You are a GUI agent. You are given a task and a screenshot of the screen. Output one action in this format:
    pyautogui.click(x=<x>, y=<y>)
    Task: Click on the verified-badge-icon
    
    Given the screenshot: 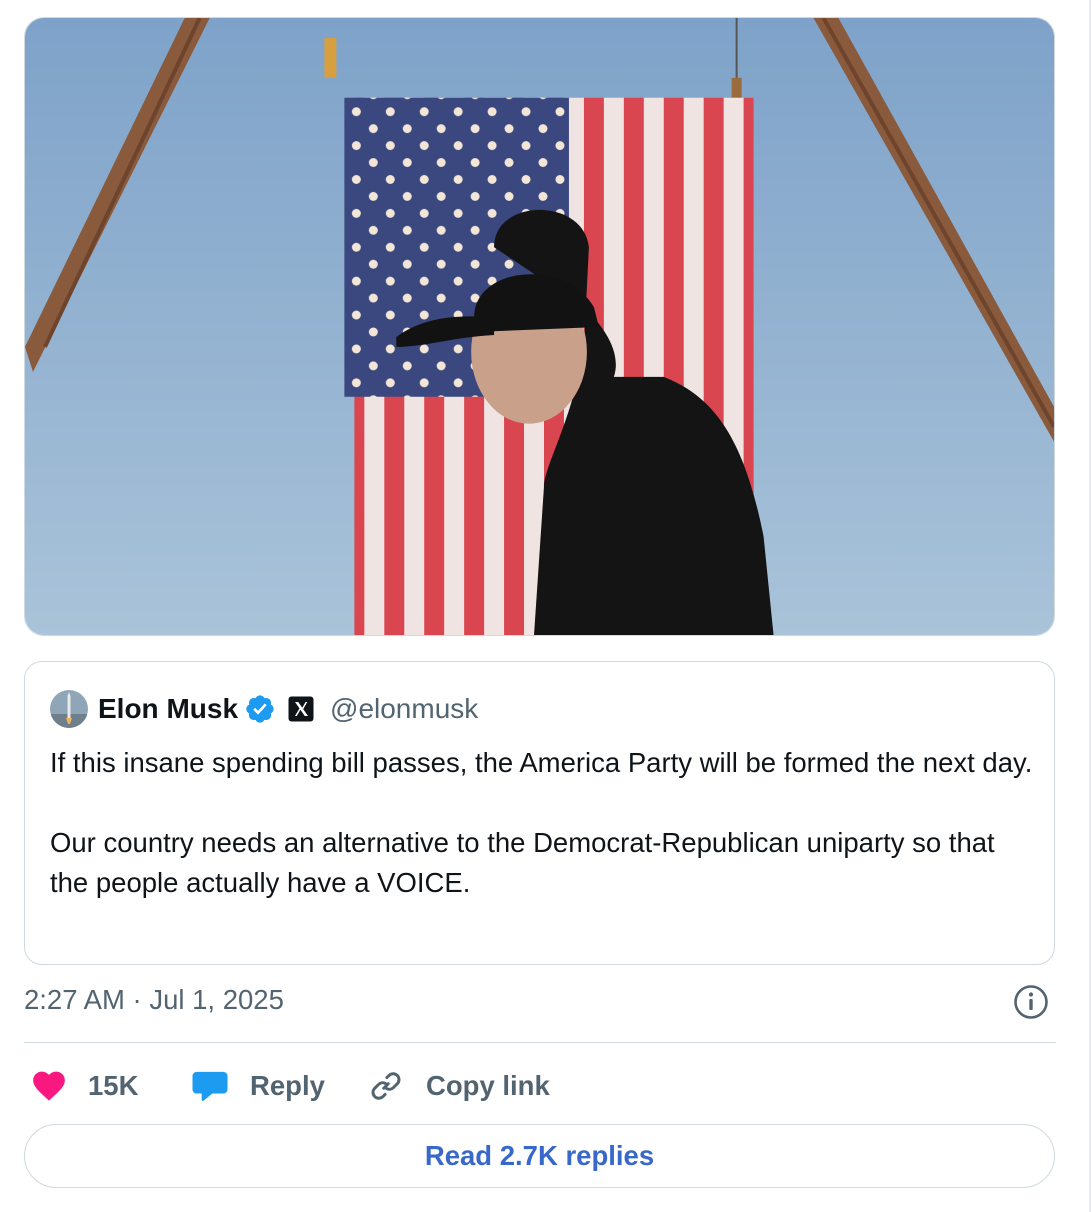 What is the action you would take?
    pyautogui.click(x=260, y=709)
    